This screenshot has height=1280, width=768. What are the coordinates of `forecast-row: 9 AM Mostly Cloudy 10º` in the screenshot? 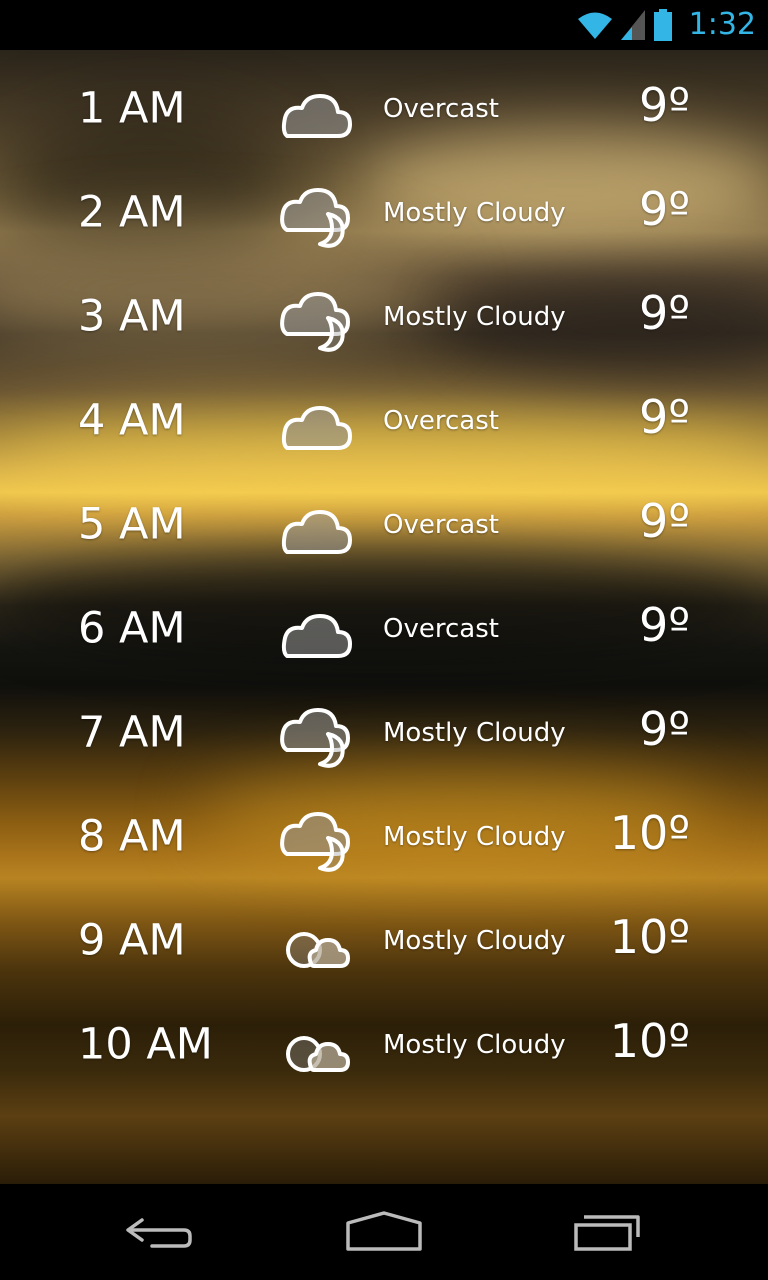 It's located at (384, 934).